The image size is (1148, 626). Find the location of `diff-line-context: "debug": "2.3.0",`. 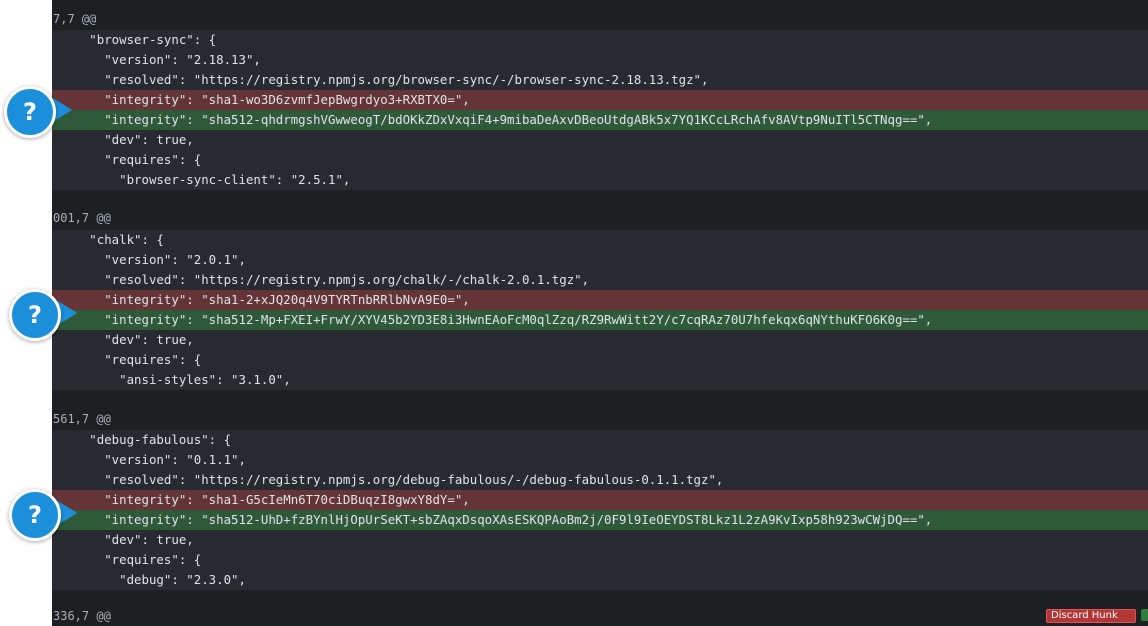

diff-line-context: "debug": "2.3.0", is located at coordinates (149, 579).